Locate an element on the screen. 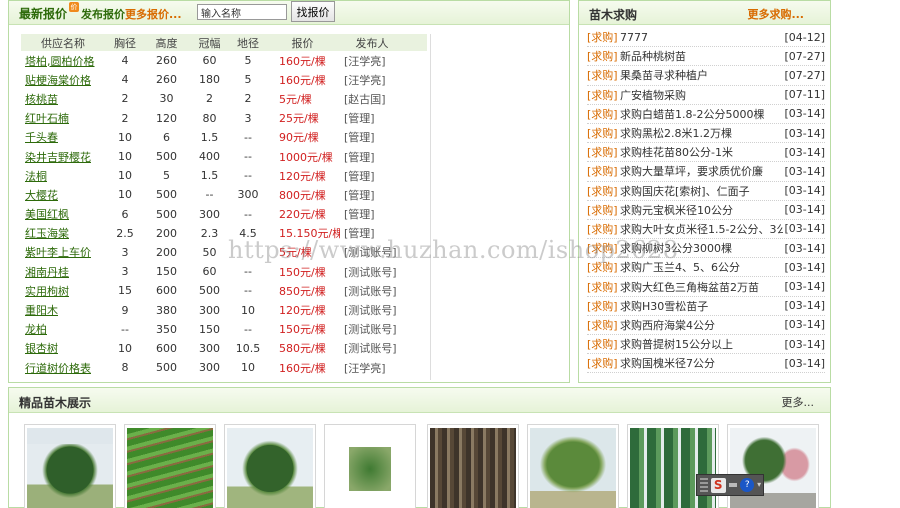 The height and width of the screenshot is (508, 900). purchase-date: [03-14] is located at coordinates (804, 210).